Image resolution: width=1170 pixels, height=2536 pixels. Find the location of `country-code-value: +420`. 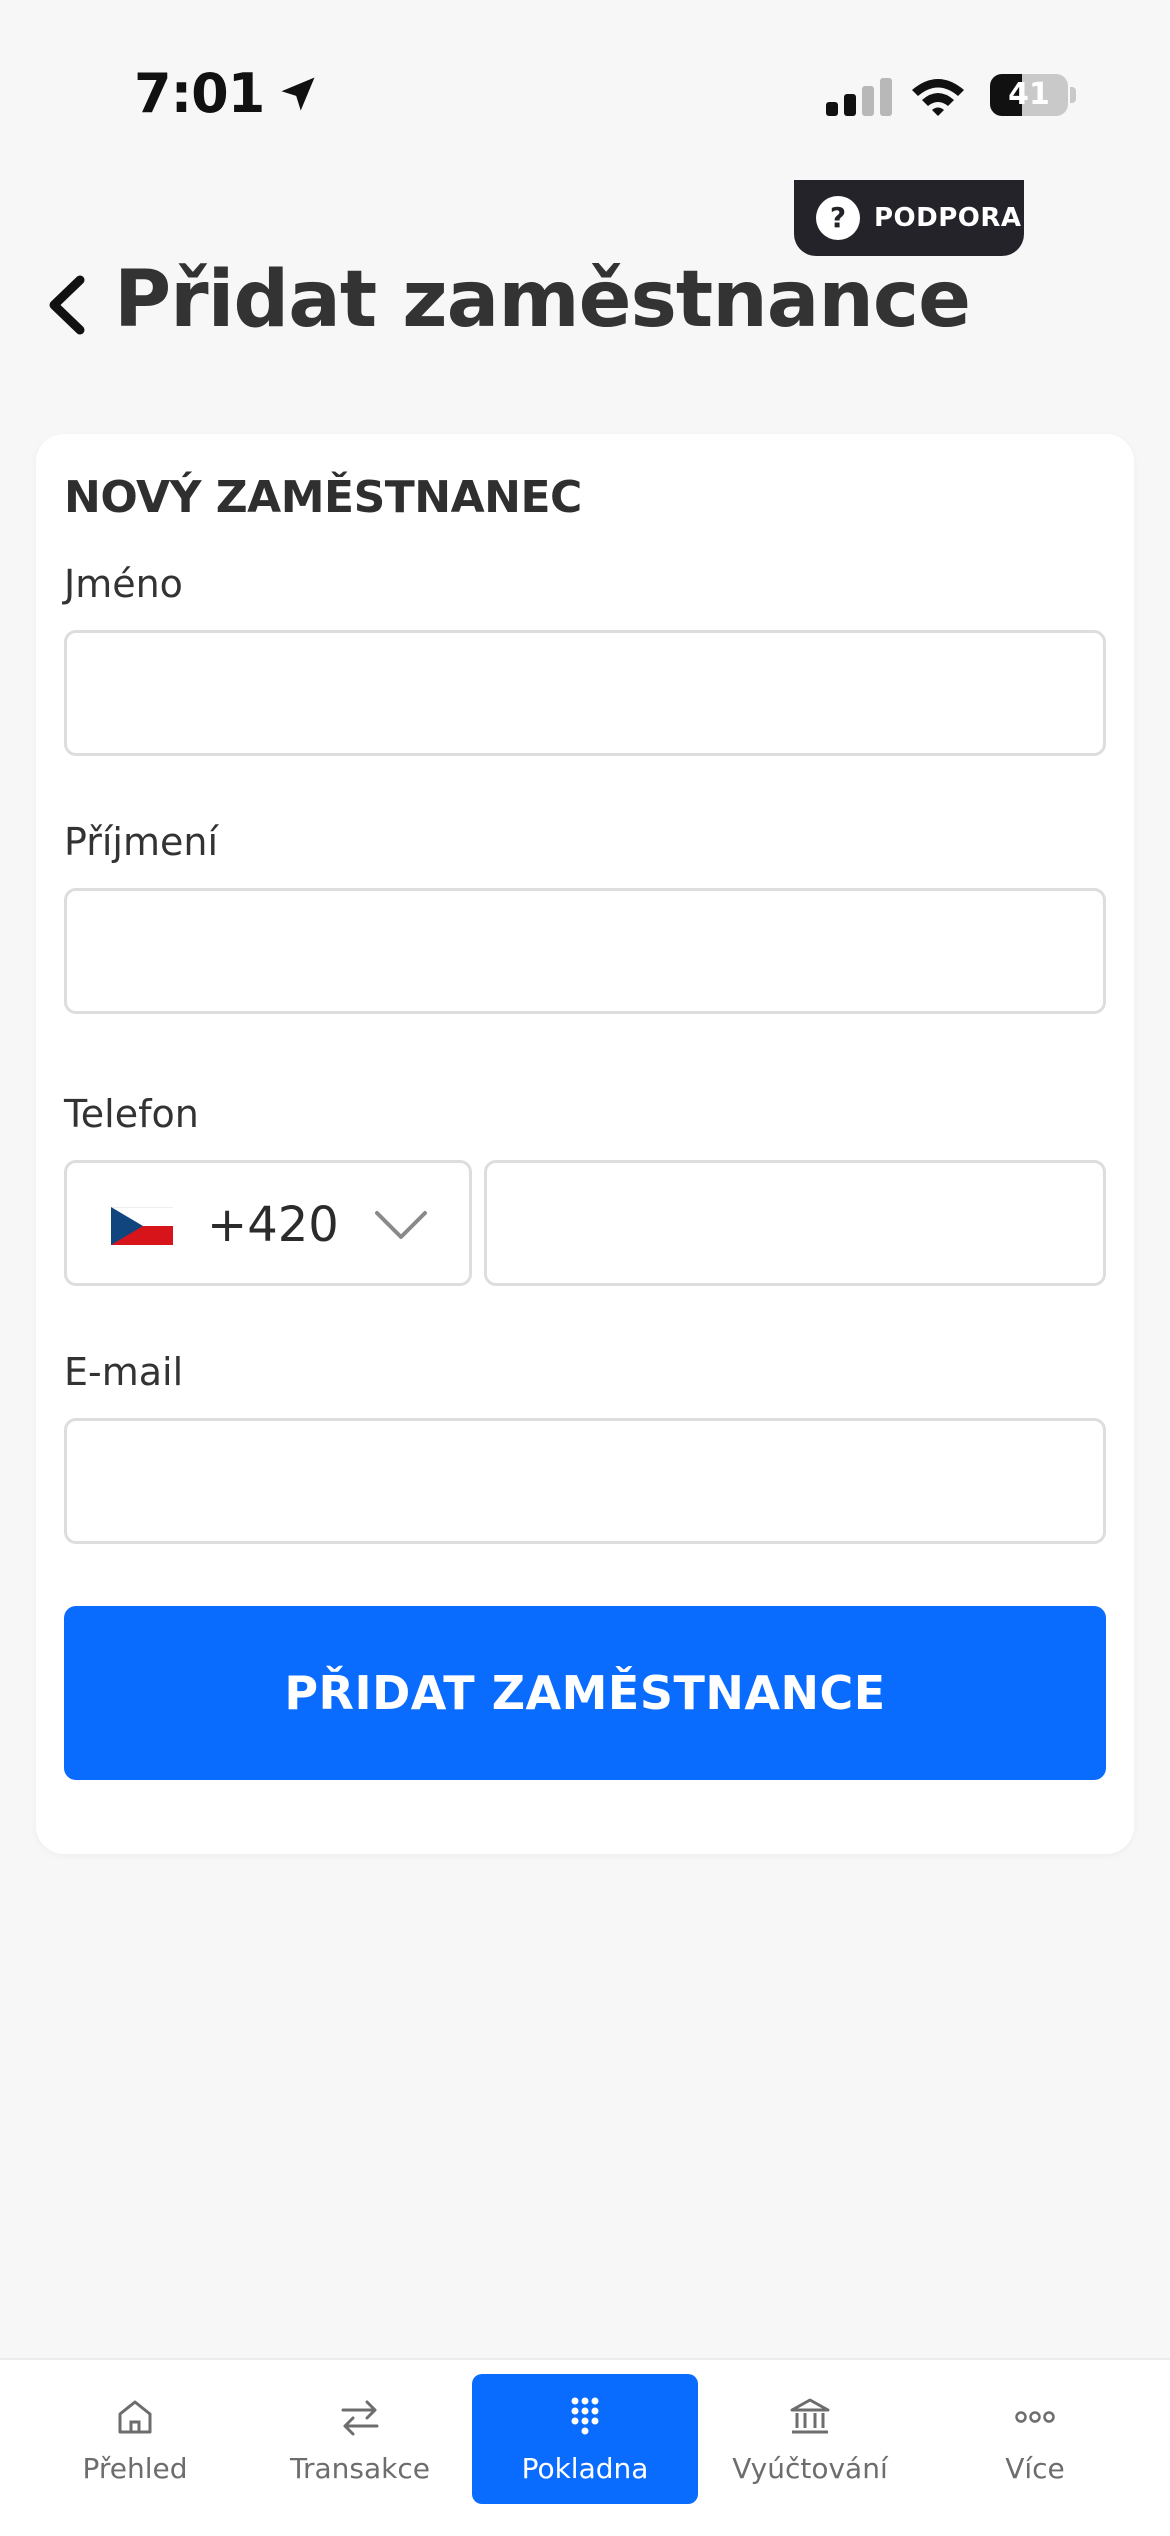

country-code-value: +420 is located at coordinates (273, 1225).